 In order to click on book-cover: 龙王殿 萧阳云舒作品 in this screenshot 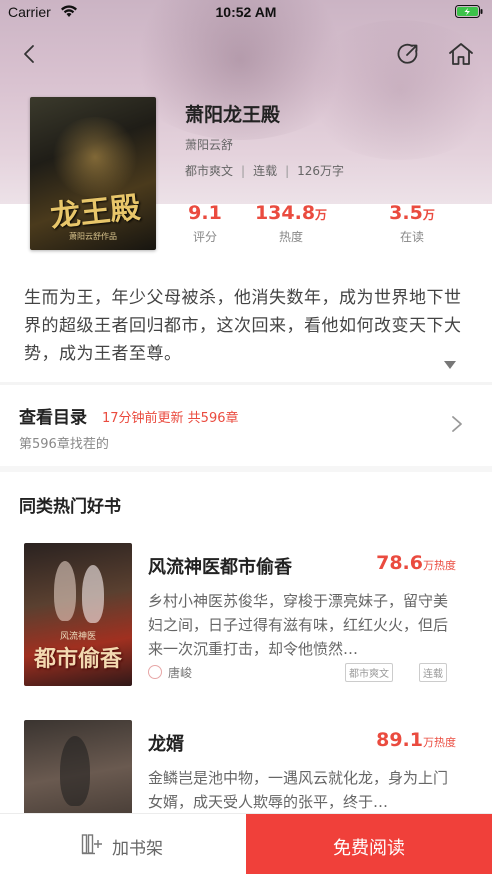, I will do `click(93, 173)`.